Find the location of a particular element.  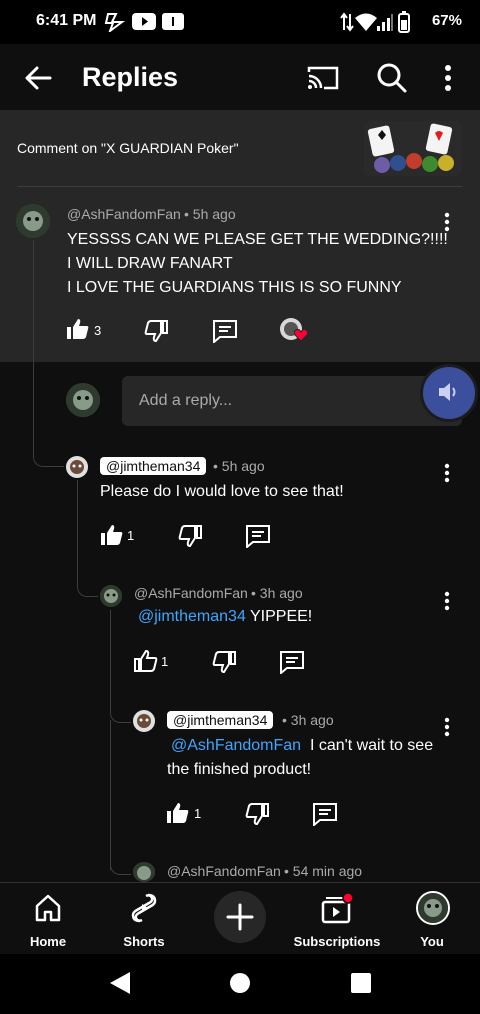

comment-text: @jimtheman34 YIPPEE! is located at coordinates (225, 617).